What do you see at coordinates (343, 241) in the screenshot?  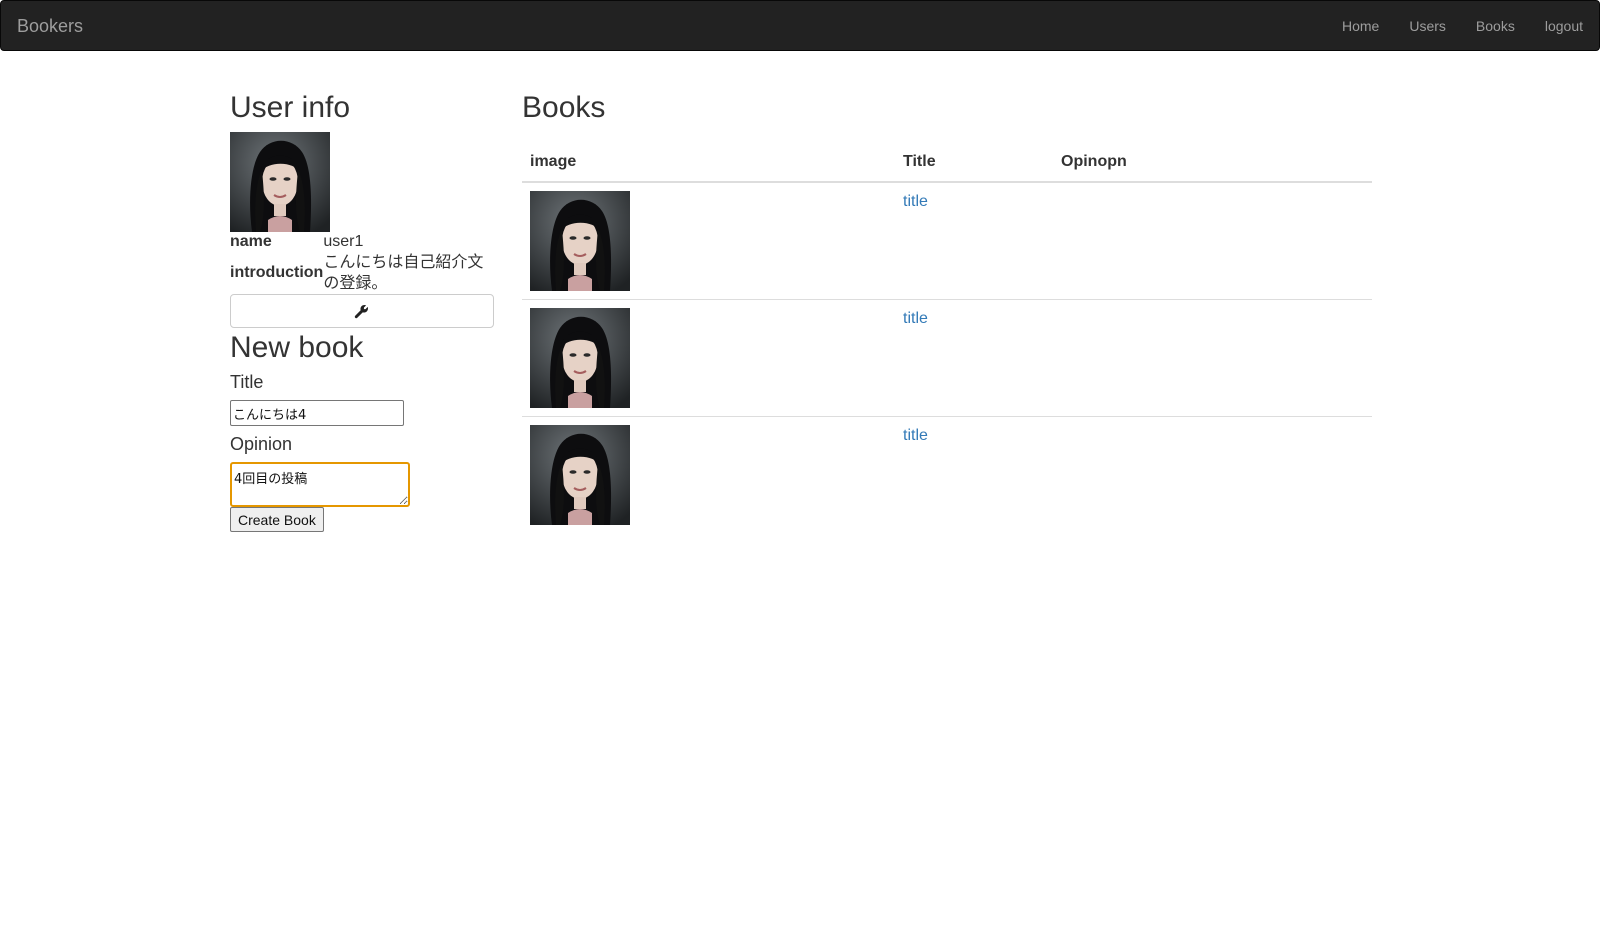 I see `name-value: user1` at bounding box center [343, 241].